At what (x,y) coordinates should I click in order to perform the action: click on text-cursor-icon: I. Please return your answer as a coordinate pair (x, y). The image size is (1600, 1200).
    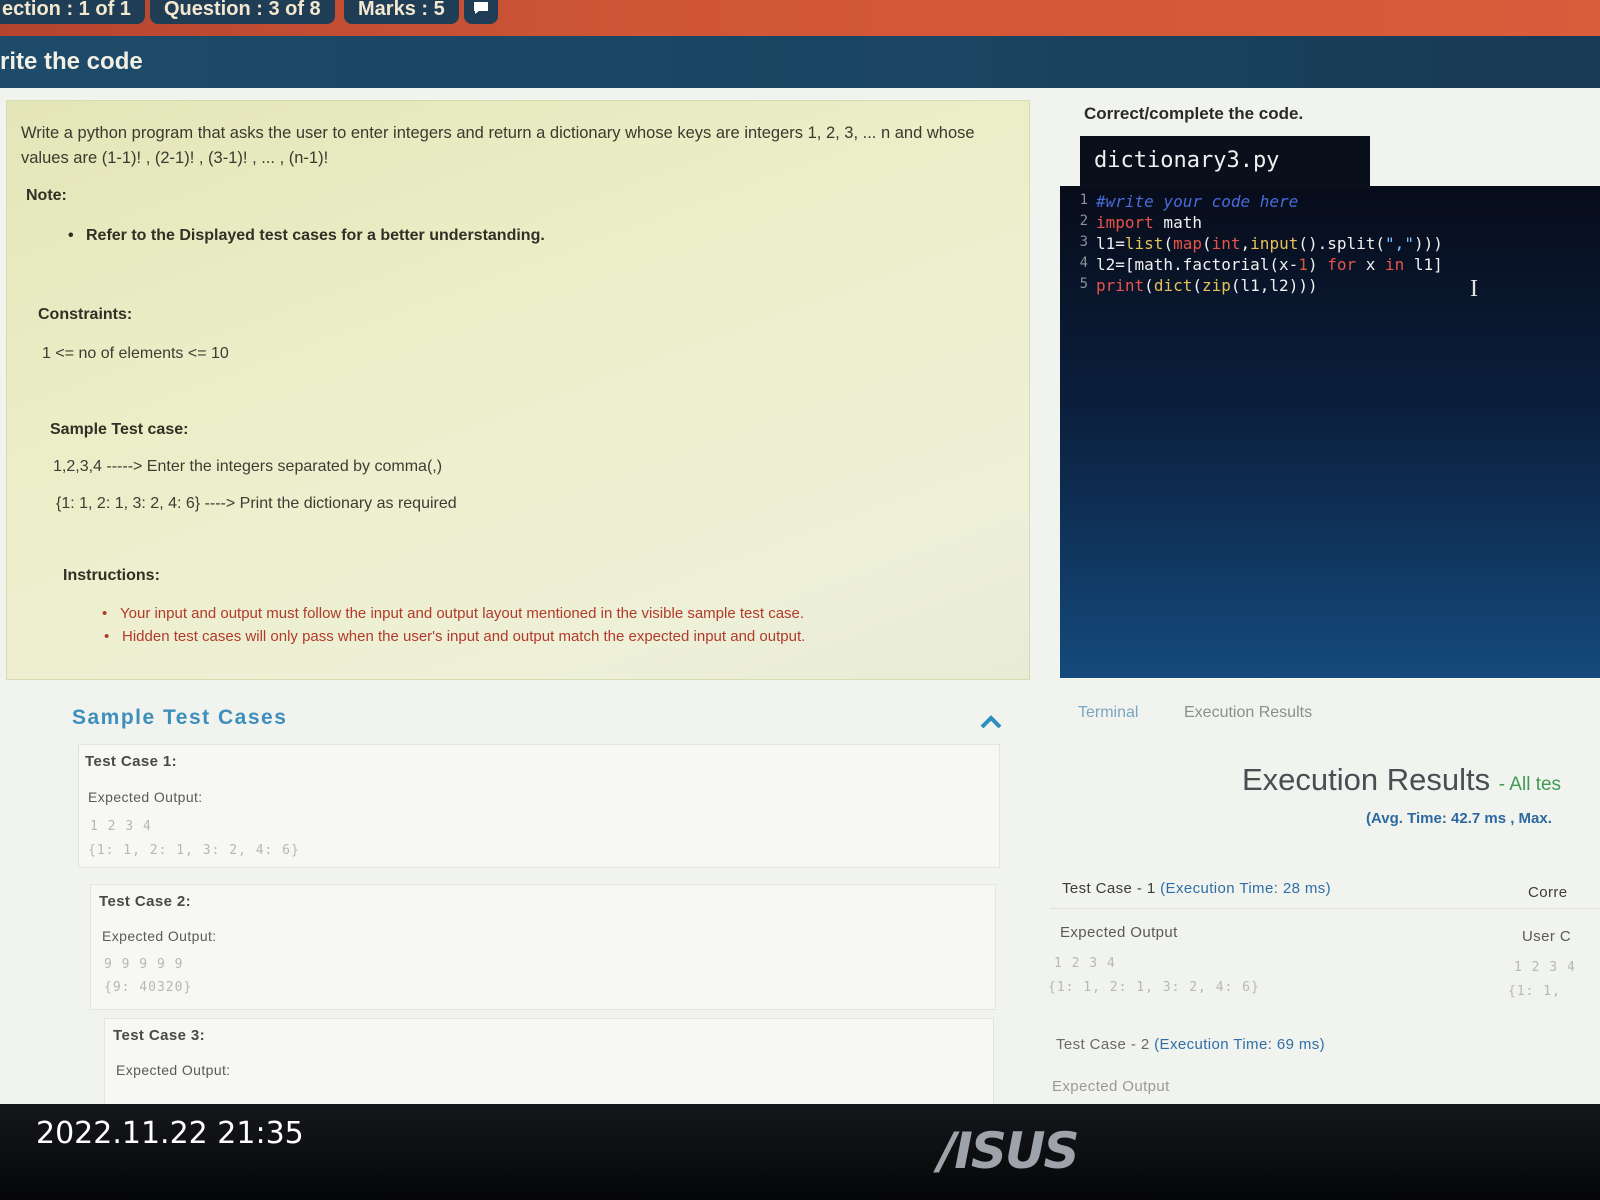
    Looking at the image, I should click on (1474, 289).